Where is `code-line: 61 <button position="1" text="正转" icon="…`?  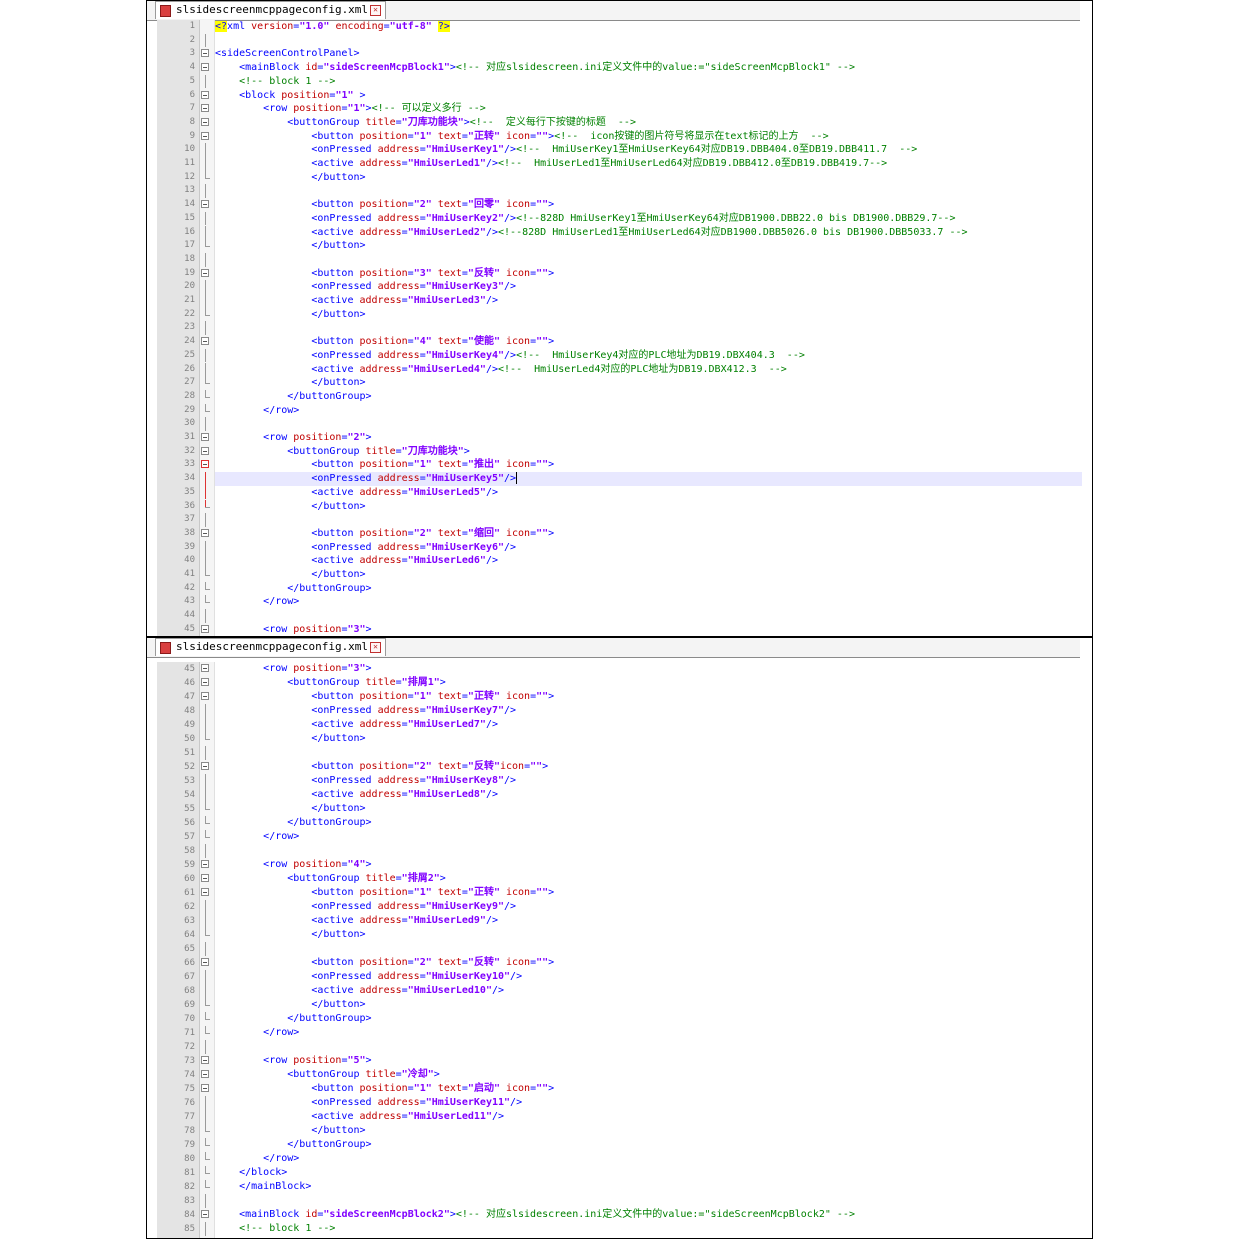 code-line: 61 <button position="1" text="正转" icon="… is located at coordinates (633, 893).